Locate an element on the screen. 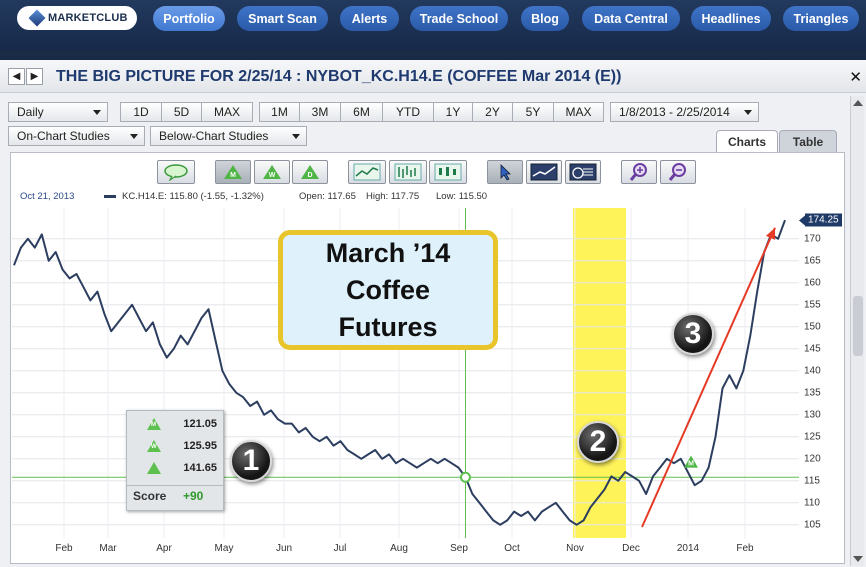 The height and width of the screenshot is (567, 866). logo-diamond-icon is located at coordinates (37, 18).